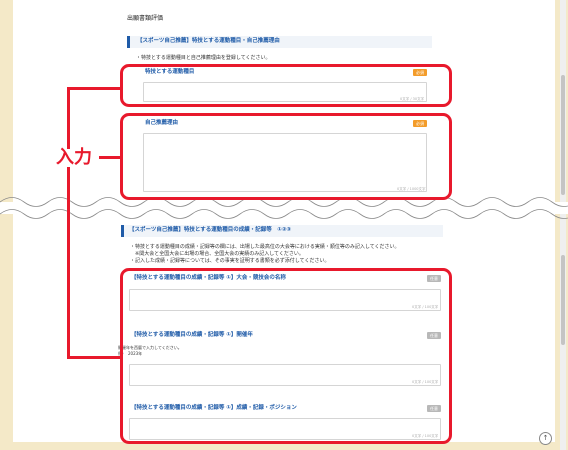  Describe the element at coordinates (6, 225) in the screenshot. I see `left-margin` at that location.